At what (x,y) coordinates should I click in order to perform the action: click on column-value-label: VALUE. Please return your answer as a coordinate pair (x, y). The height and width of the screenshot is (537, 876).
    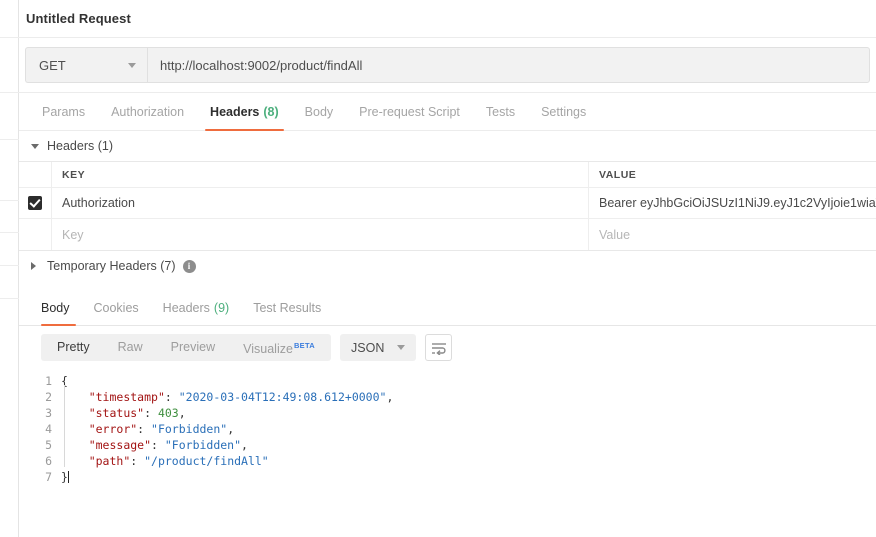
    Looking at the image, I should click on (618, 174).